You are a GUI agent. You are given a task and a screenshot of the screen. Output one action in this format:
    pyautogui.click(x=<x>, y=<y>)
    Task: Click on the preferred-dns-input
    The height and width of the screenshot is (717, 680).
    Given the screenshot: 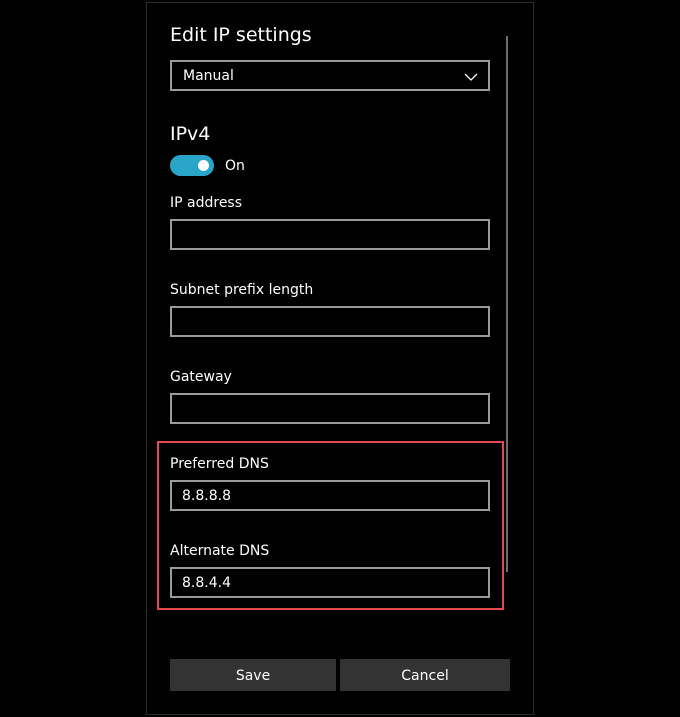 What is the action you would take?
    pyautogui.click(x=330, y=495)
    